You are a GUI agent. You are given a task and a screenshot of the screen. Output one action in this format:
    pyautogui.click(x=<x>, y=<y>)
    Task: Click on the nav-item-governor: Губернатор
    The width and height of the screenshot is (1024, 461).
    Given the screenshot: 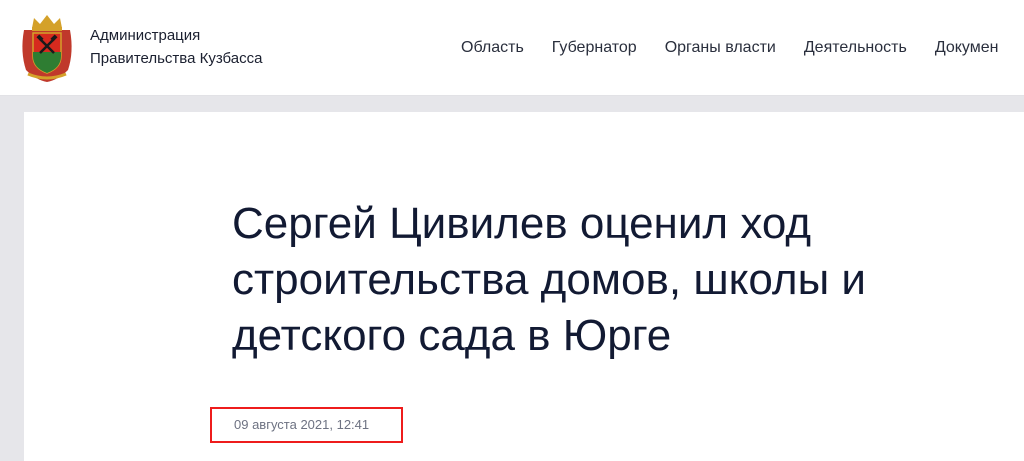 What is the action you would take?
    pyautogui.click(x=594, y=48)
    